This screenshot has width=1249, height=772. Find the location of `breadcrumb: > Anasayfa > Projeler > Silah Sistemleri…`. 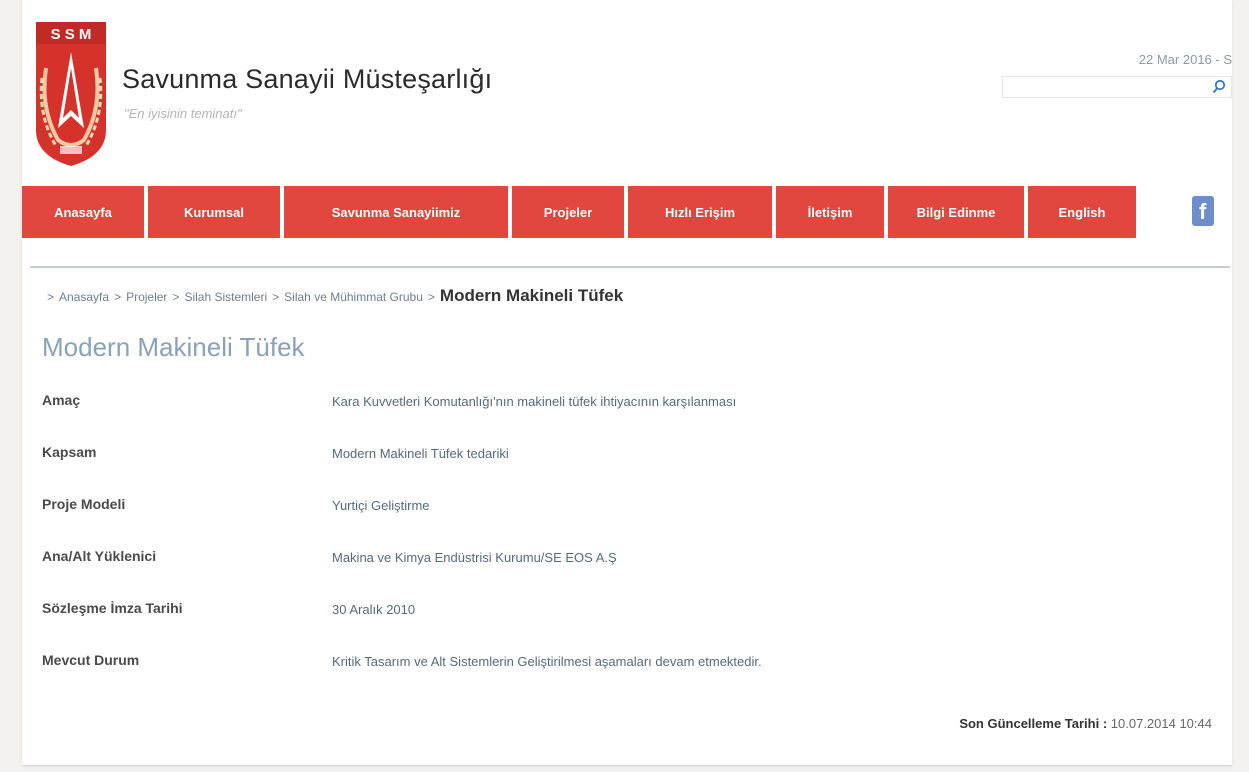

breadcrumb: > Anasayfa > Projeler > Silah Sistemleri… is located at coordinates (332, 296).